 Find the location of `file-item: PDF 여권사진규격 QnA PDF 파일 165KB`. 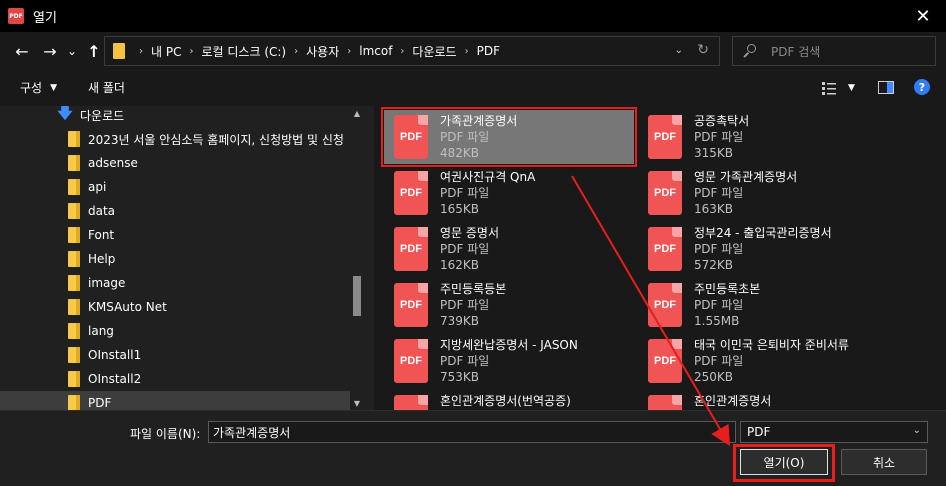

file-item: PDF 여권사진규격 QnA PDF 파일 165KB is located at coordinates (509, 193).